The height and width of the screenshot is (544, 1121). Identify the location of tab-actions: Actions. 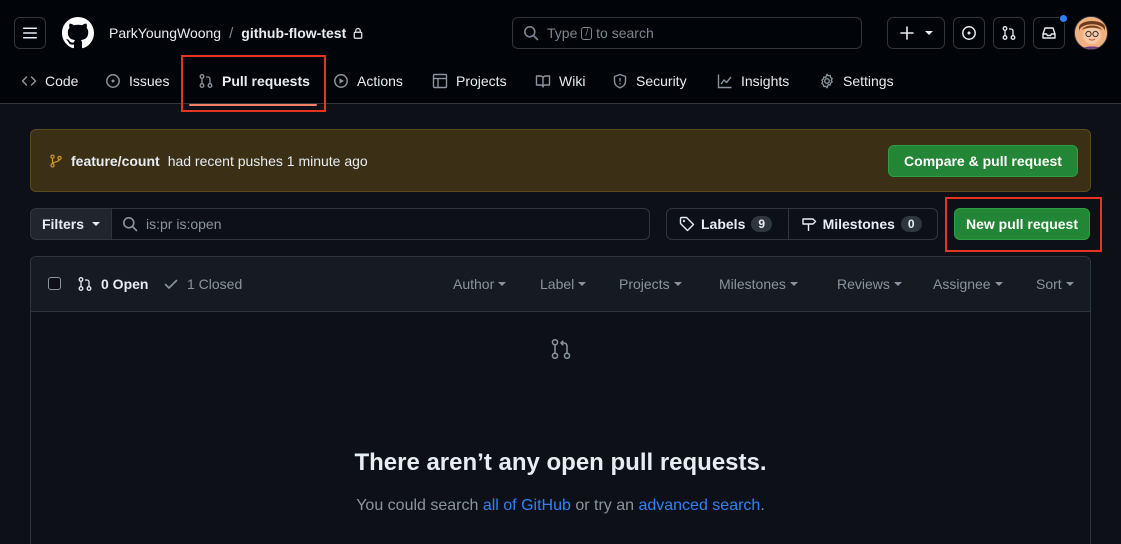
(368, 81).